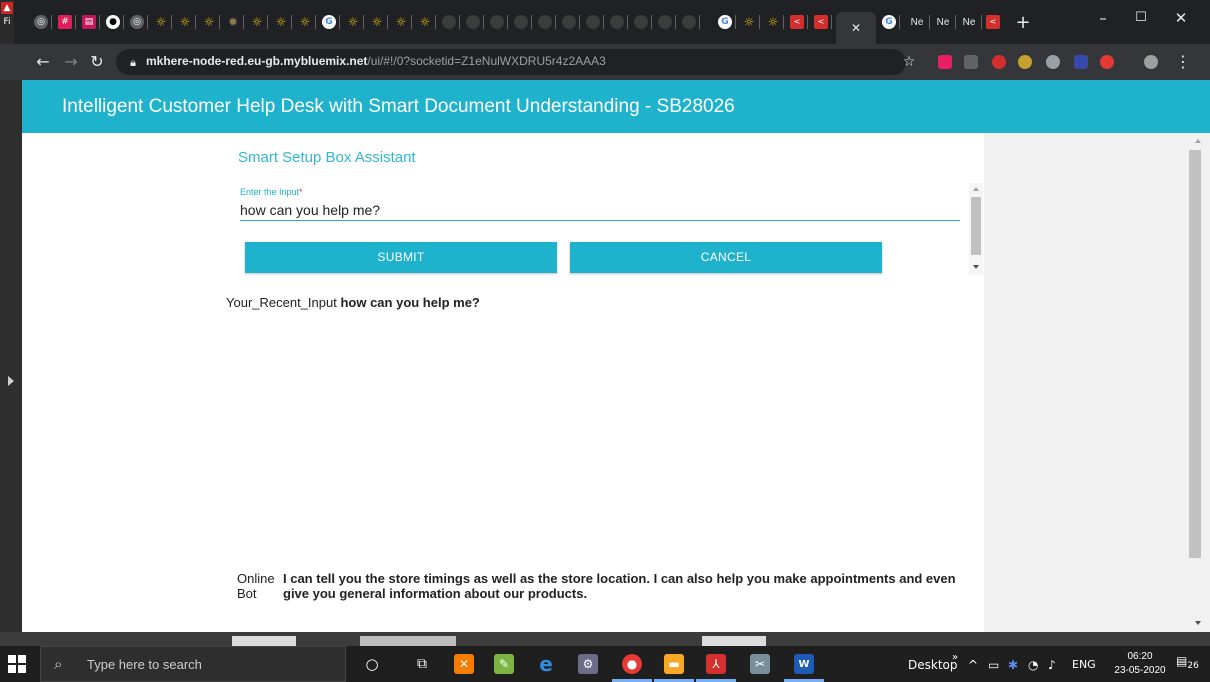 This screenshot has height=682, width=1210. What do you see at coordinates (1052, 665) in the screenshot?
I see `volume-icon: ♪` at bounding box center [1052, 665].